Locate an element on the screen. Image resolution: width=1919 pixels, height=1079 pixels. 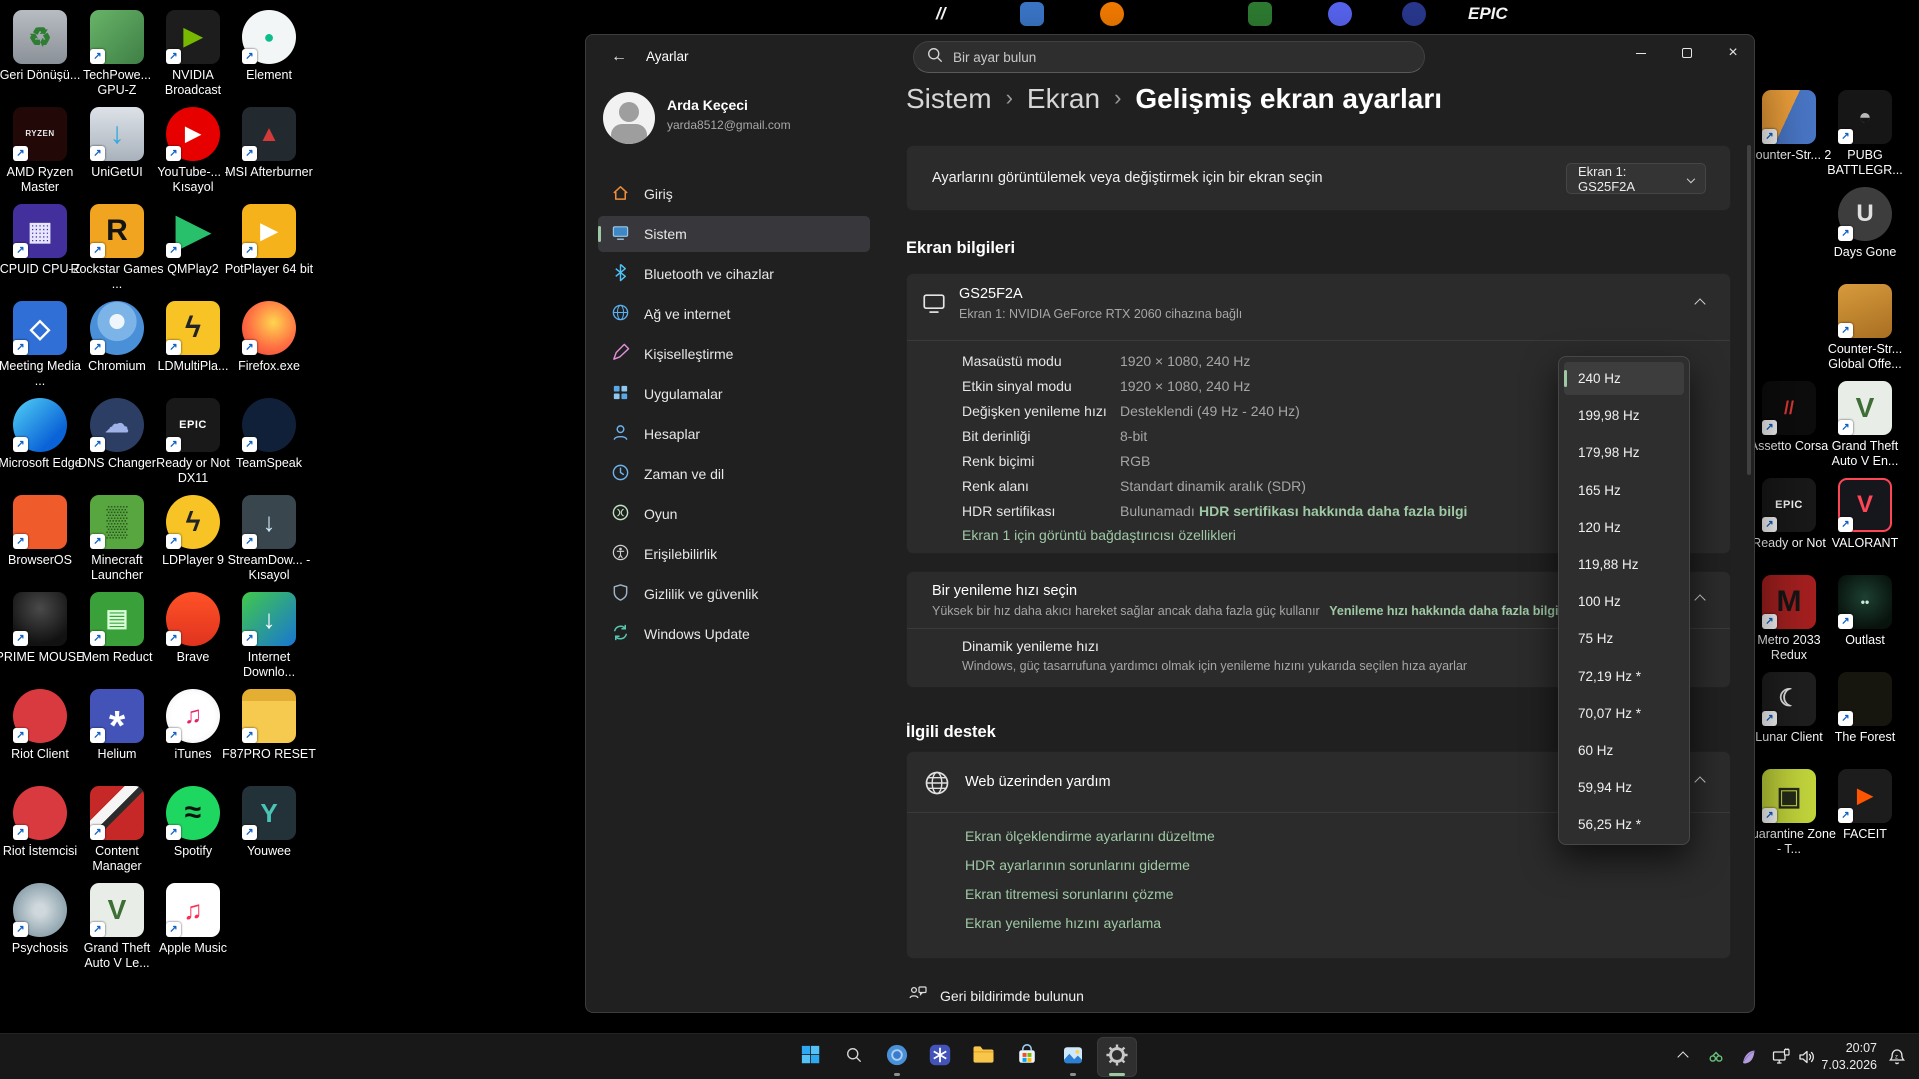
desktop-icon-content-manager: ↗ Content Manager is located at coordinates (117, 830).